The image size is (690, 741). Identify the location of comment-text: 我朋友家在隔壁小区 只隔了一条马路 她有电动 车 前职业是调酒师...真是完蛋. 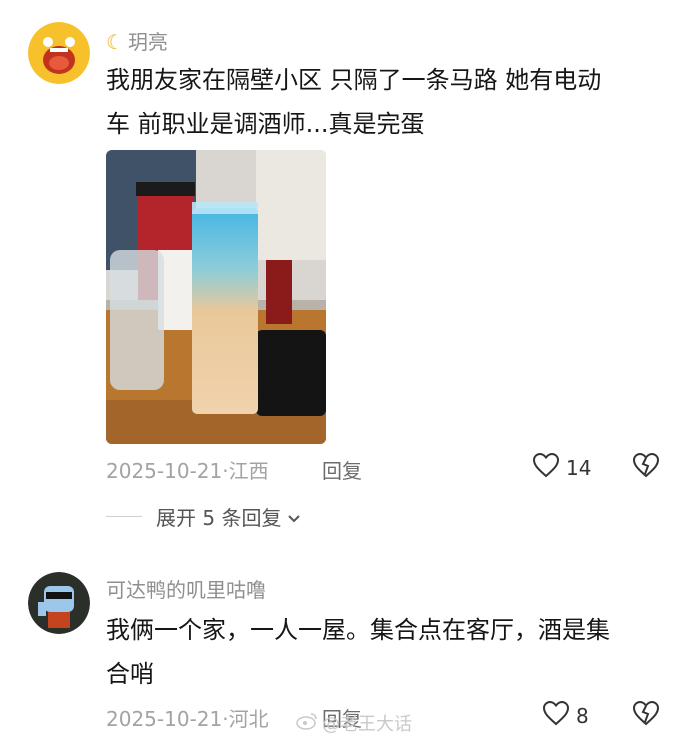
(386, 102).